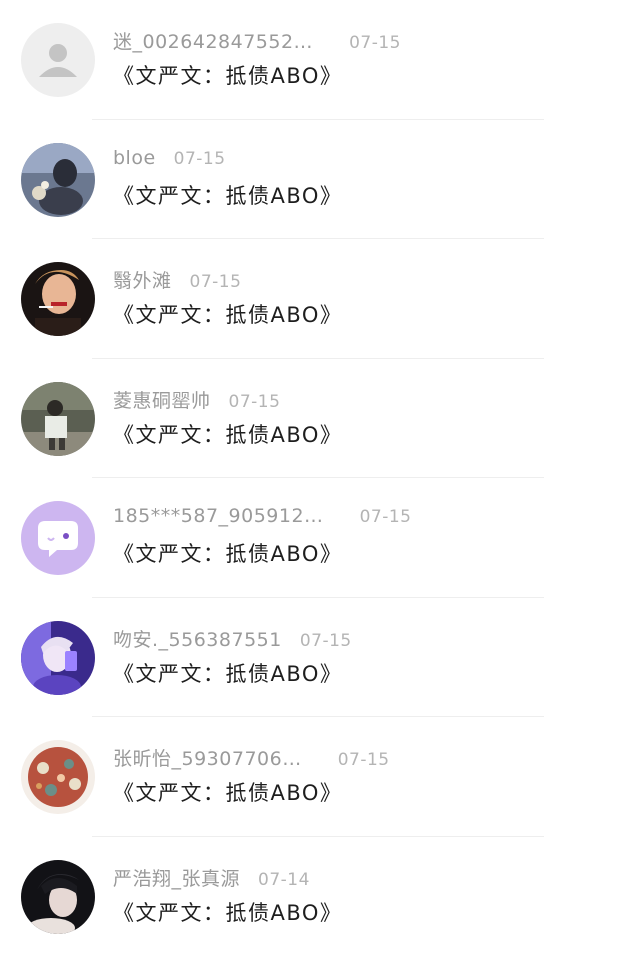 The image size is (640, 956). I want to click on comment-meta: 张昕怡_59307706… 07-15, so click(251, 757).